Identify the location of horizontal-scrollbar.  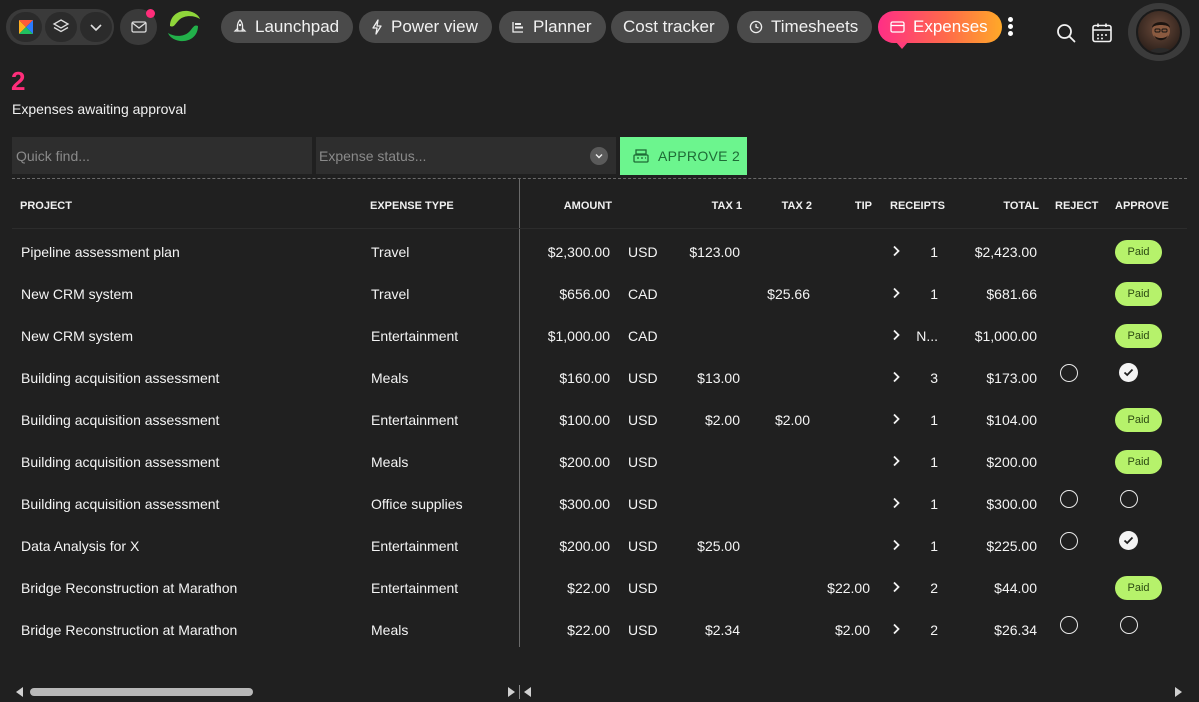
(599, 692).